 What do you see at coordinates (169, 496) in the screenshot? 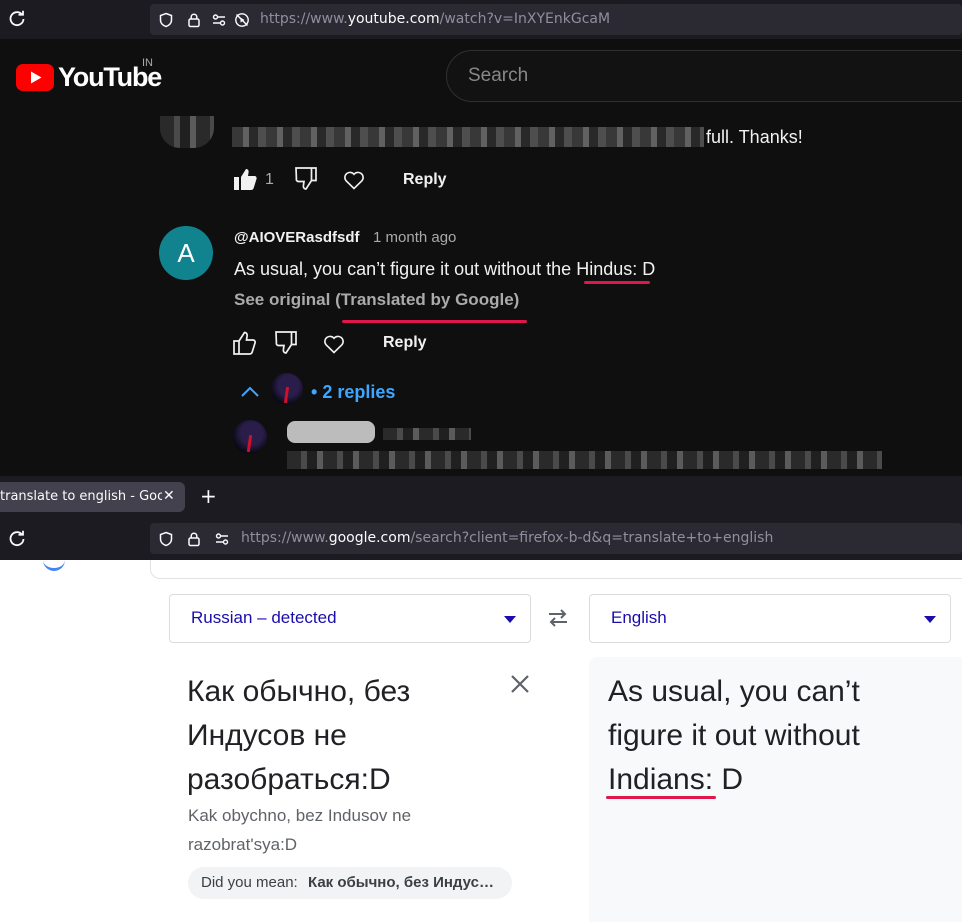
I see `close-tab-icon: ✕` at bounding box center [169, 496].